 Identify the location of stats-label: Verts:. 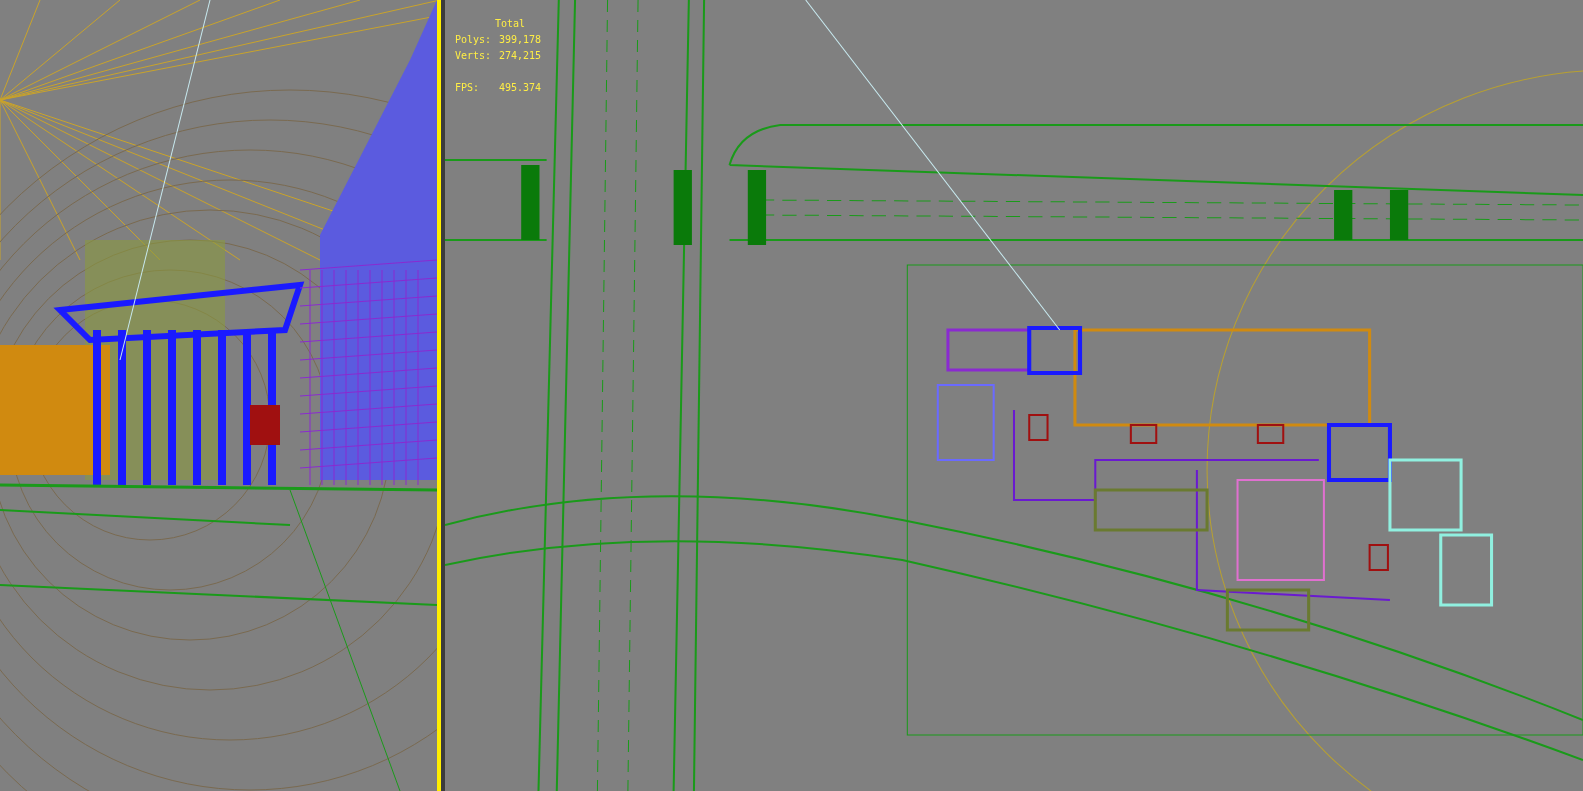
(474, 56).